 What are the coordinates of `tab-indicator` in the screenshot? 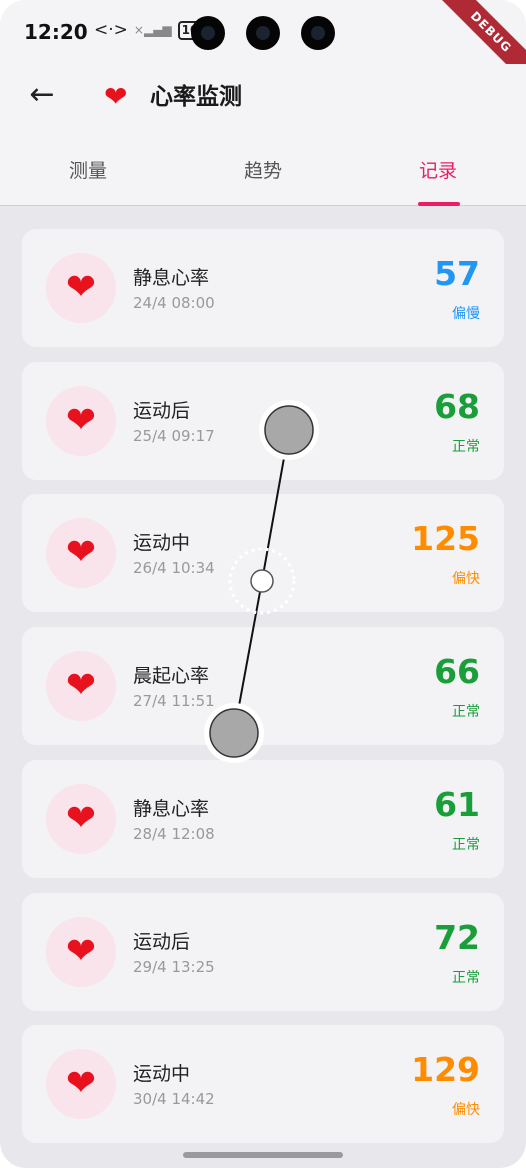 It's located at (439, 204).